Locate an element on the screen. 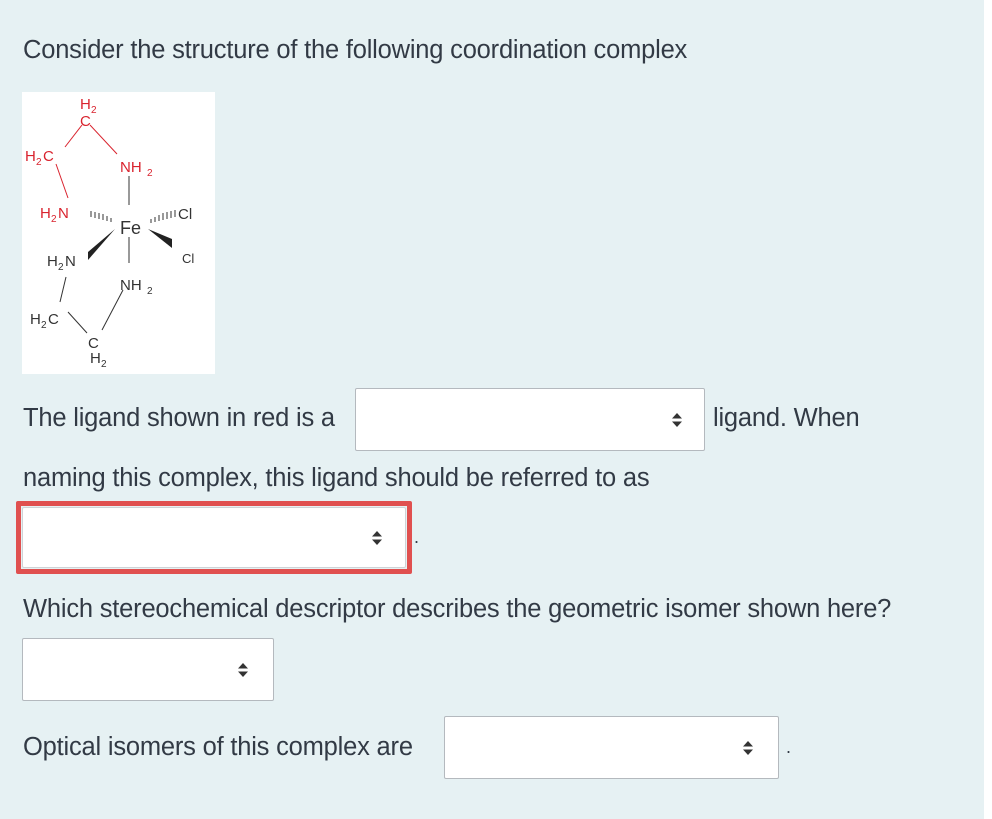  label-h2n-red: H 2 N is located at coordinates (54, 215).